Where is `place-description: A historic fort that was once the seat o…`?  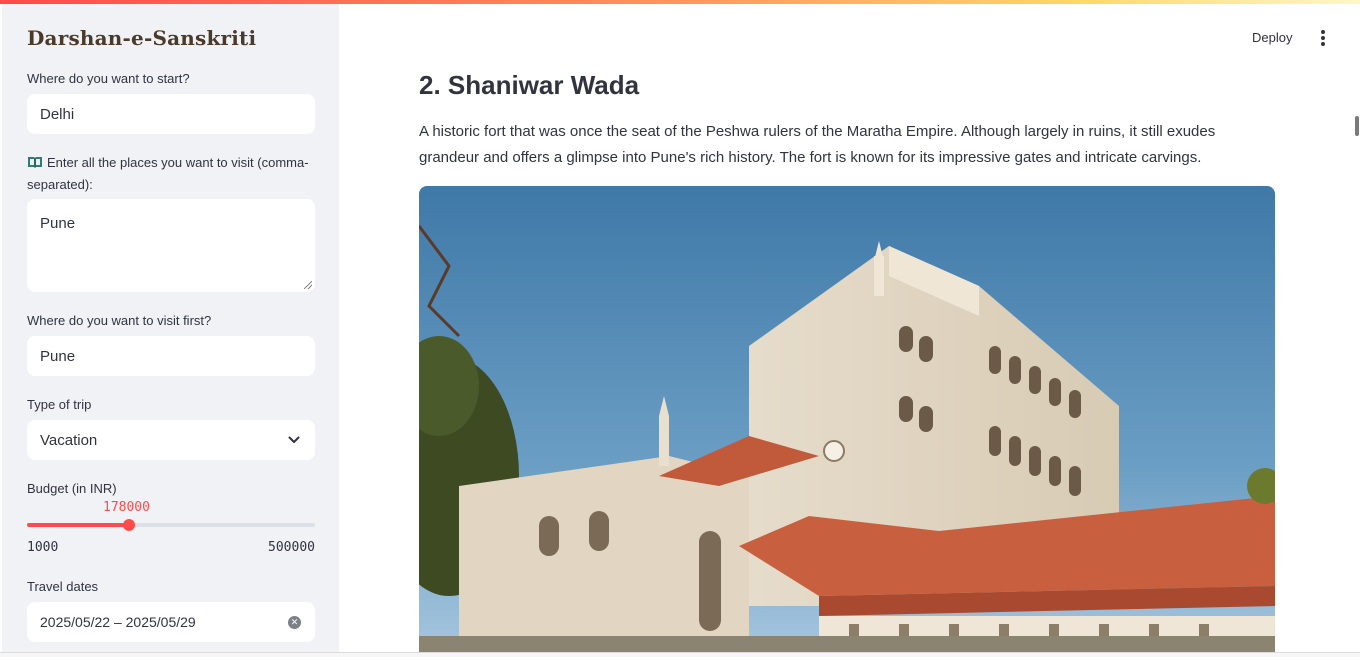 place-description: A historic fort that was once the seat o… is located at coordinates (817, 144).